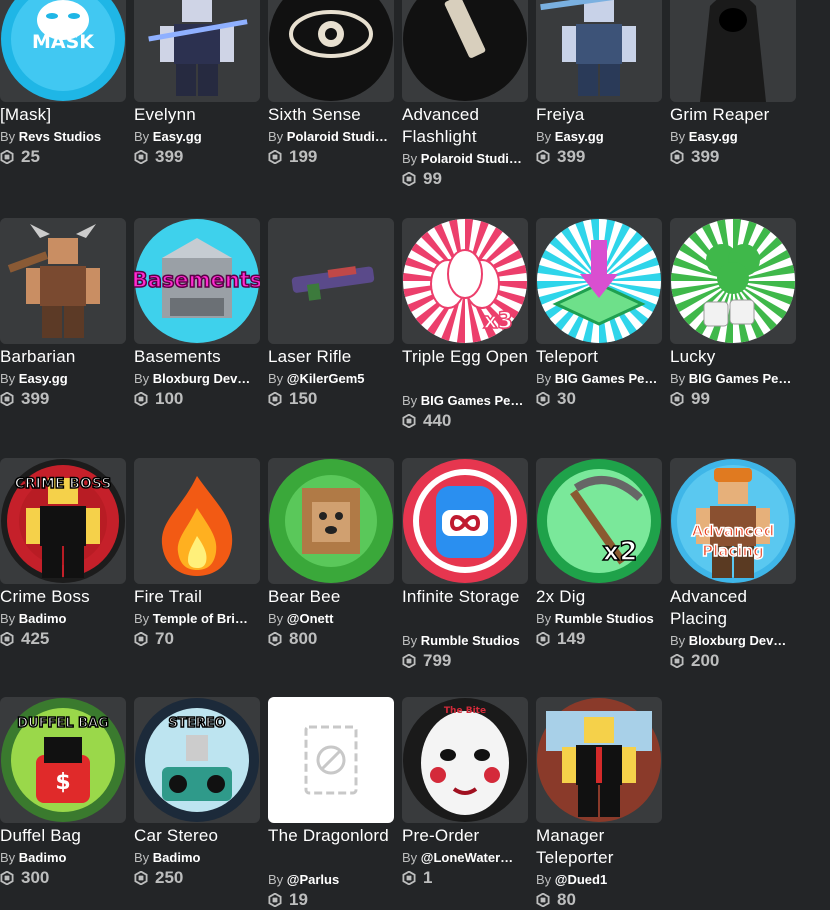  Describe the element at coordinates (465, 521) in the screenshot. I see `infinite-backpack-icon` at that location.